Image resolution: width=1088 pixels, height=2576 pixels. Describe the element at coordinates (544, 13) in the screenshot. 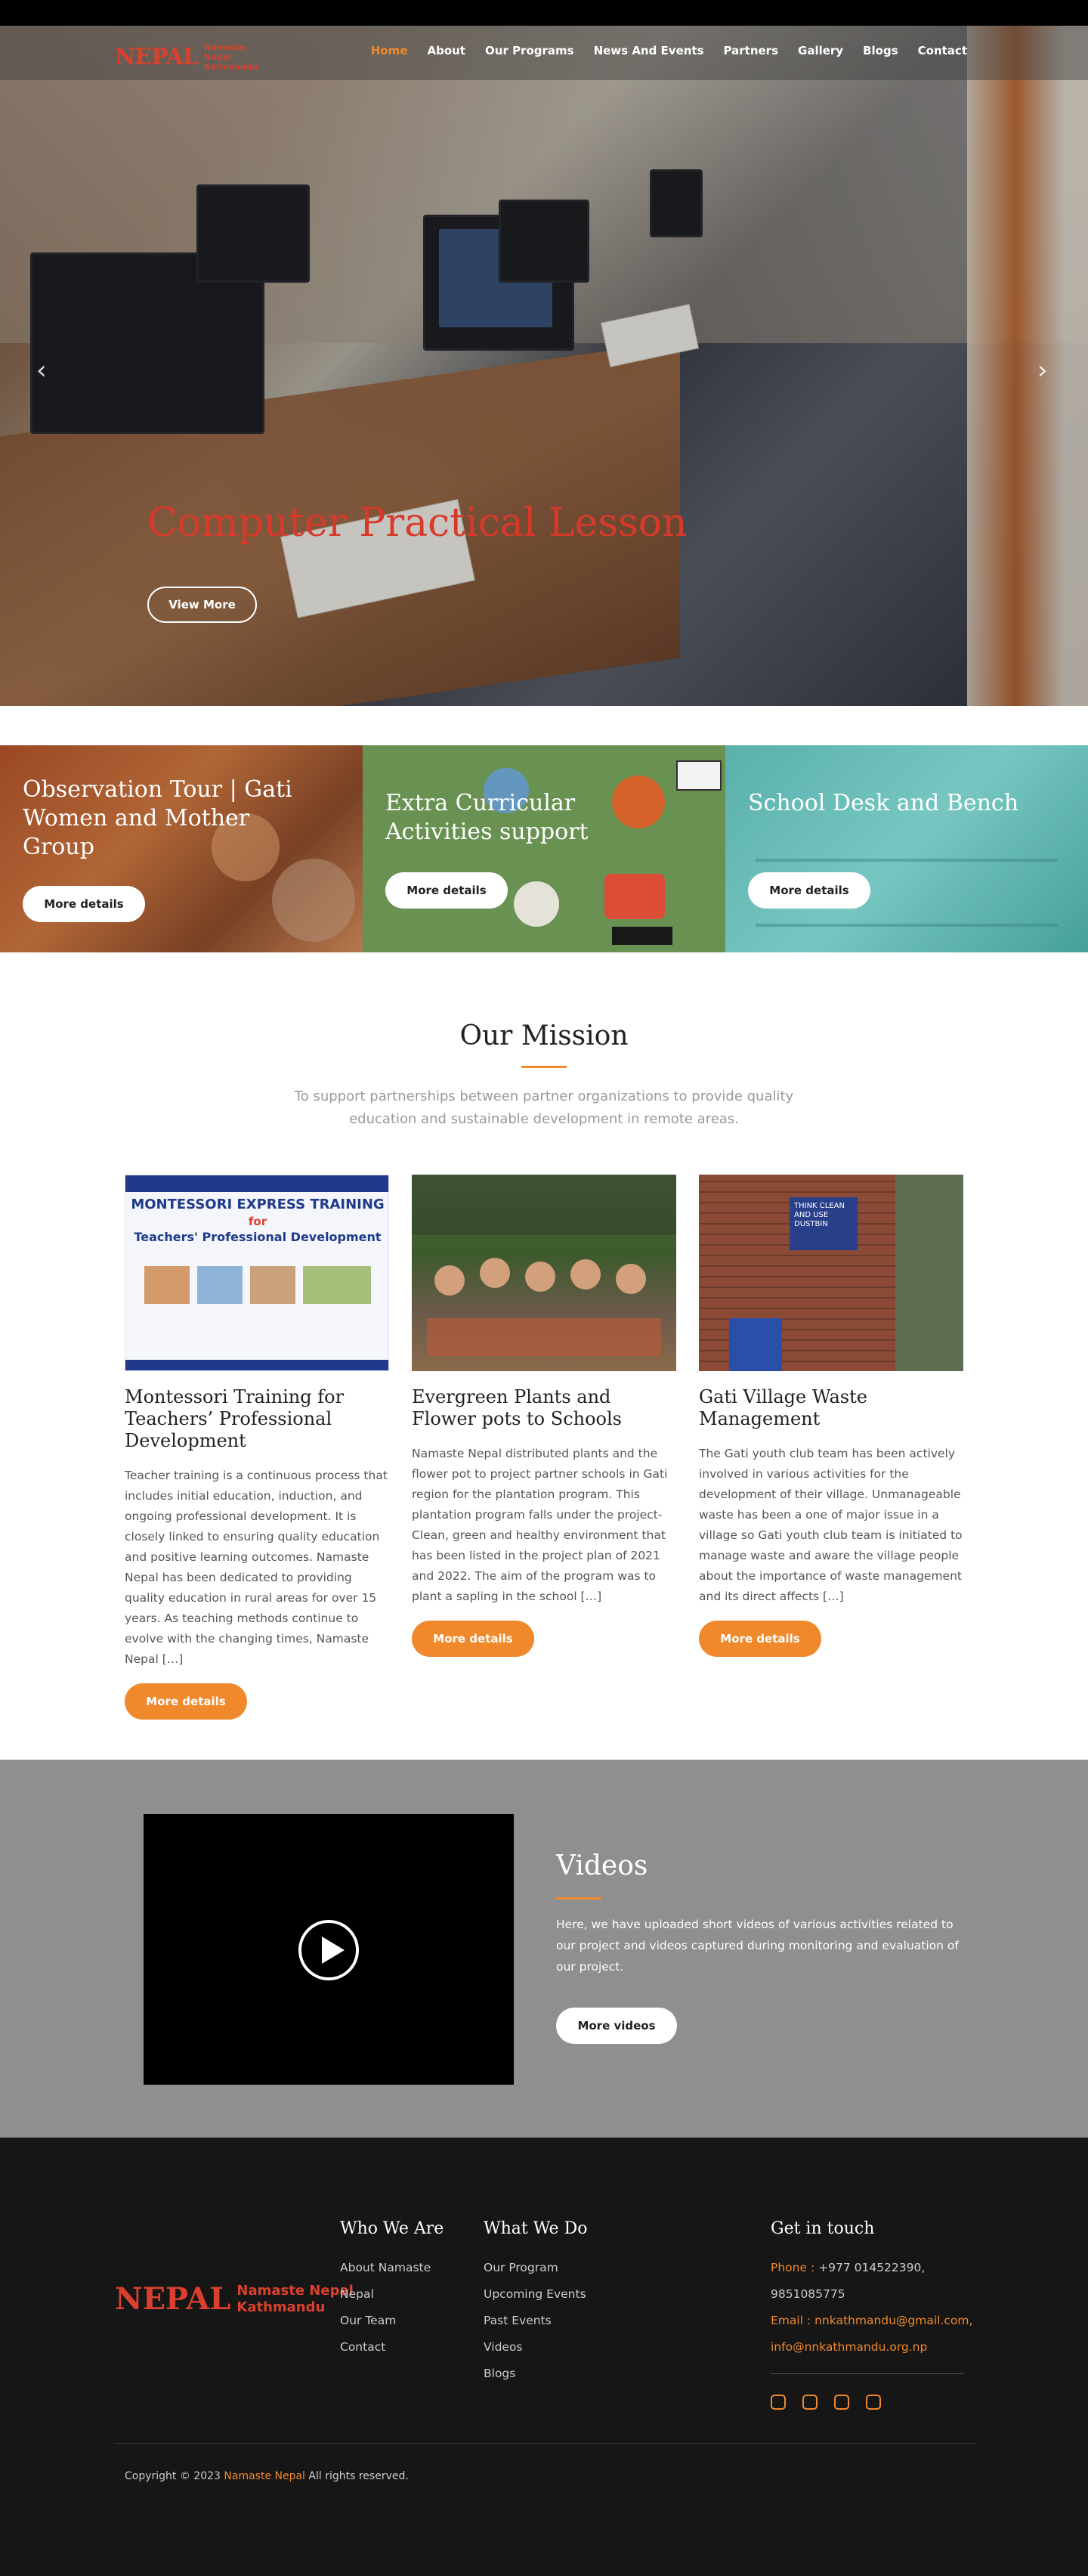

I see `top-black-bar` at that location.